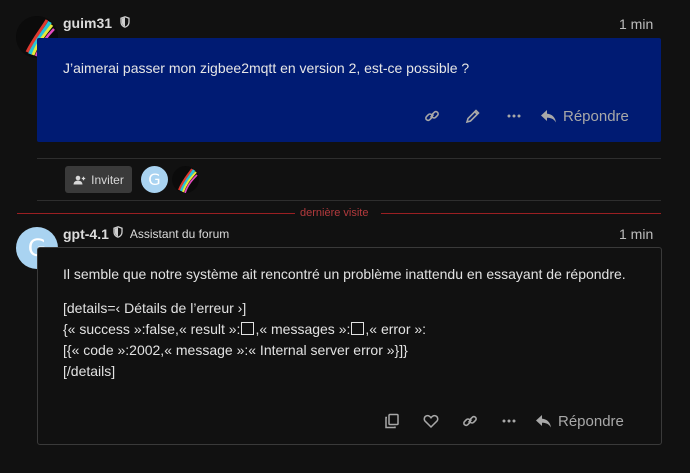 The image size is (690, 473). I want to click on post1-time: 1 min, so click(636, 24).